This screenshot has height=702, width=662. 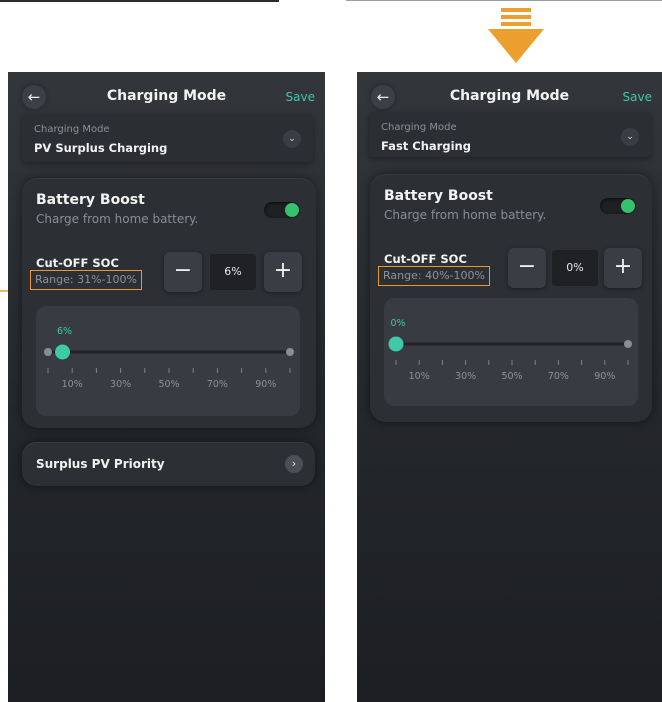 What do you see at coordinates (516, 38) in the screenshot?
I see `down-arrow-icon` at bounding box center [516, 38].